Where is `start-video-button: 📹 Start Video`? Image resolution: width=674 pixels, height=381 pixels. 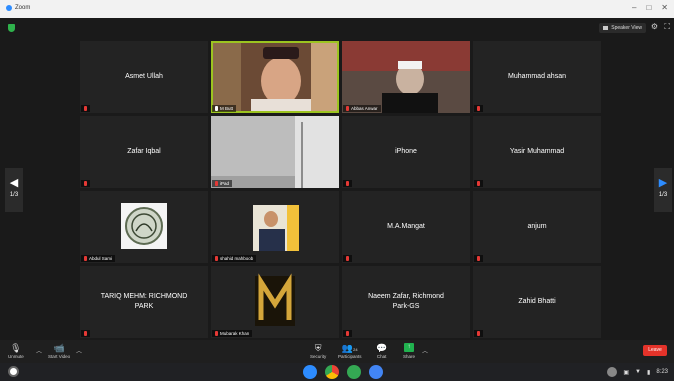
start-video-button: 📹 Start Video is located at coordinates (59, 350).